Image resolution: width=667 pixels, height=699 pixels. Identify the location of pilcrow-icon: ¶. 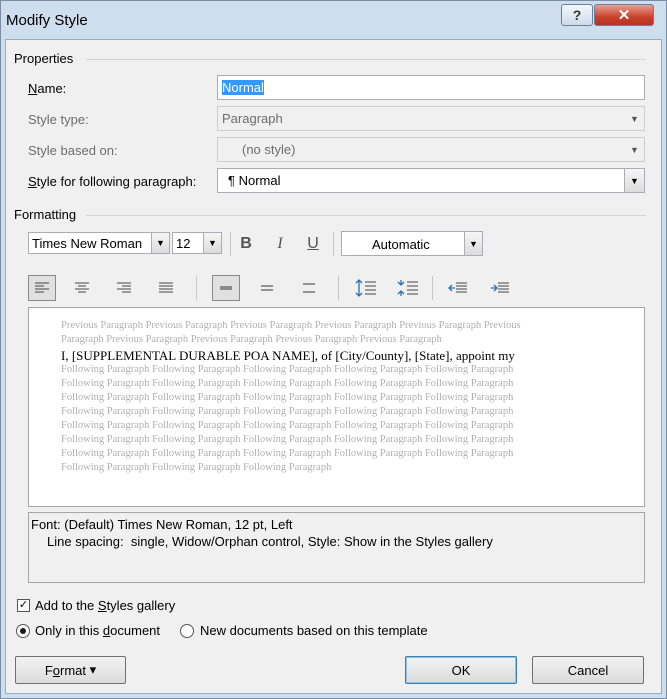
(231, 180).